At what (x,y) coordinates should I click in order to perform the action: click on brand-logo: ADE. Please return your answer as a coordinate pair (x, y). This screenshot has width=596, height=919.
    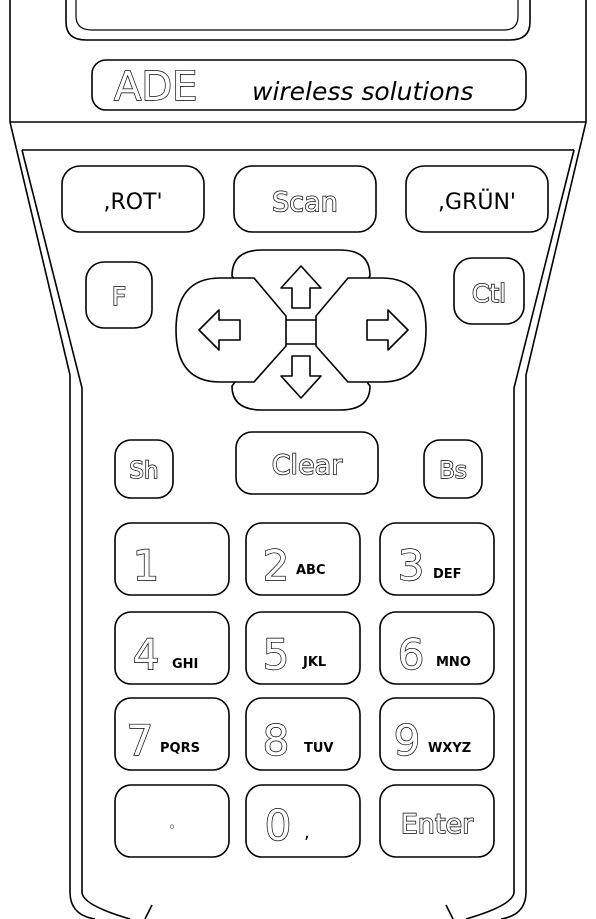
    Looking at the image, I should click on (155, 87).